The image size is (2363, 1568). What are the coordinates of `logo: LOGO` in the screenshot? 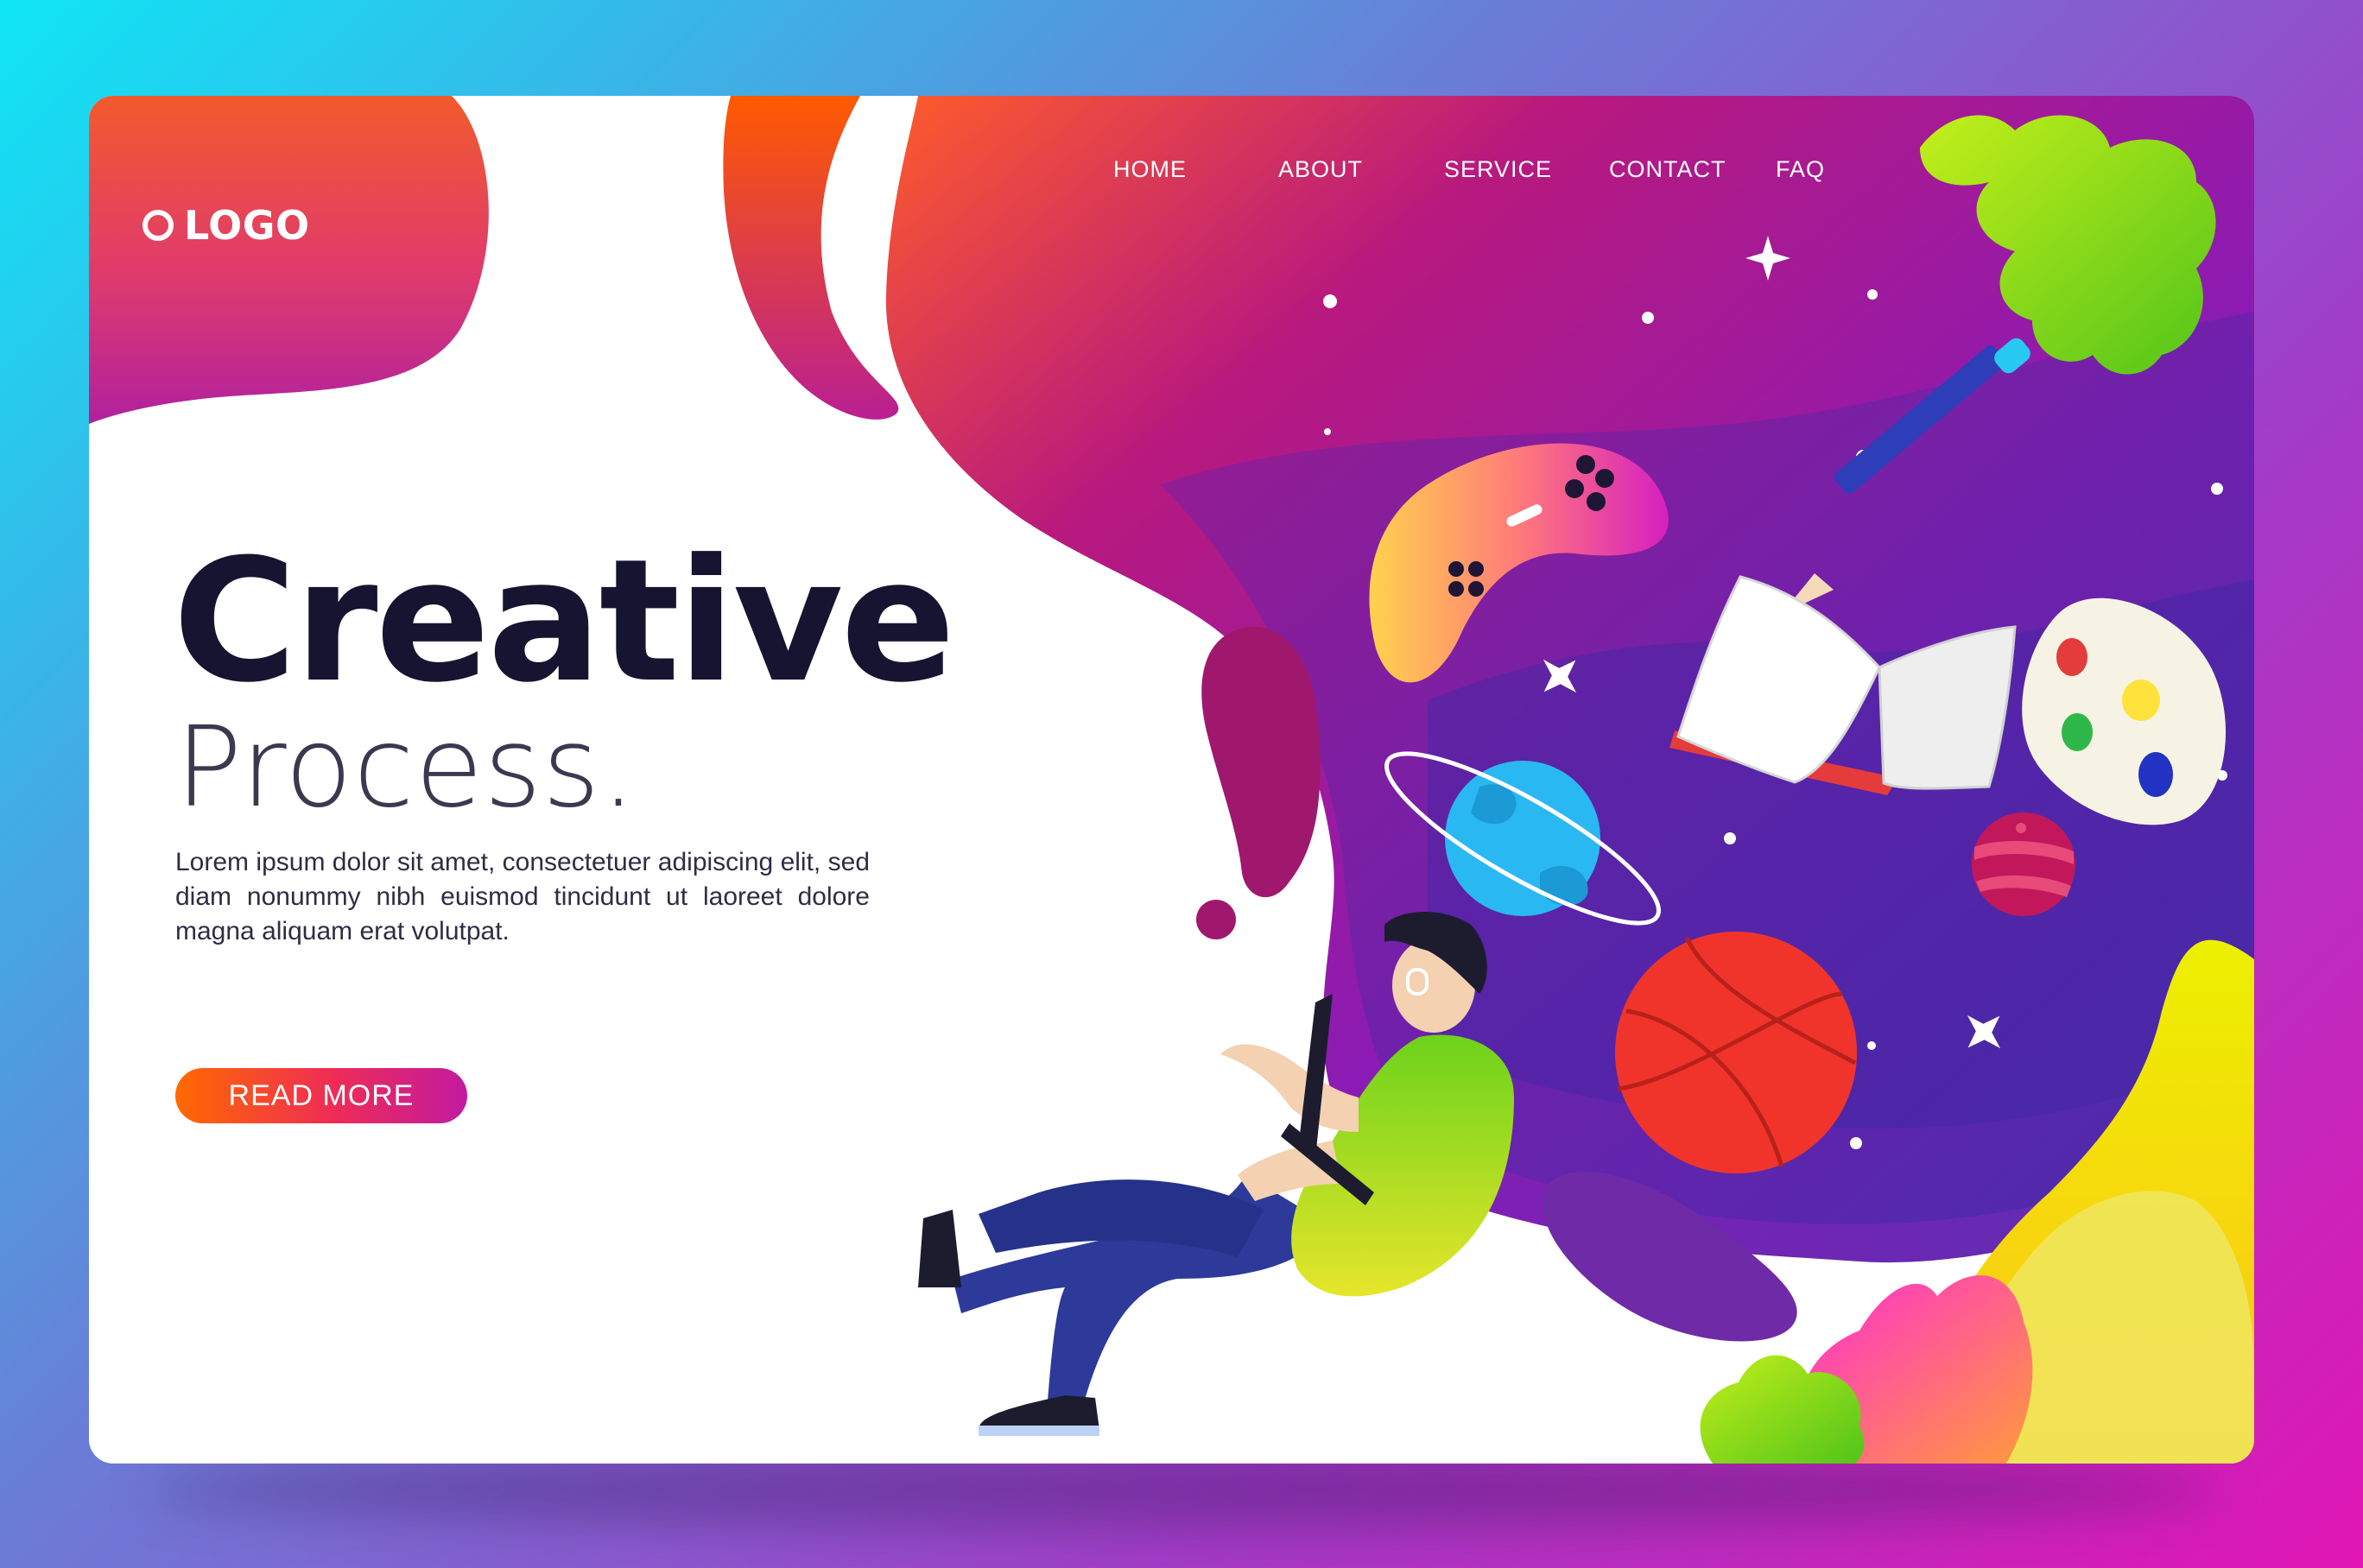 It's located at (227, 225).